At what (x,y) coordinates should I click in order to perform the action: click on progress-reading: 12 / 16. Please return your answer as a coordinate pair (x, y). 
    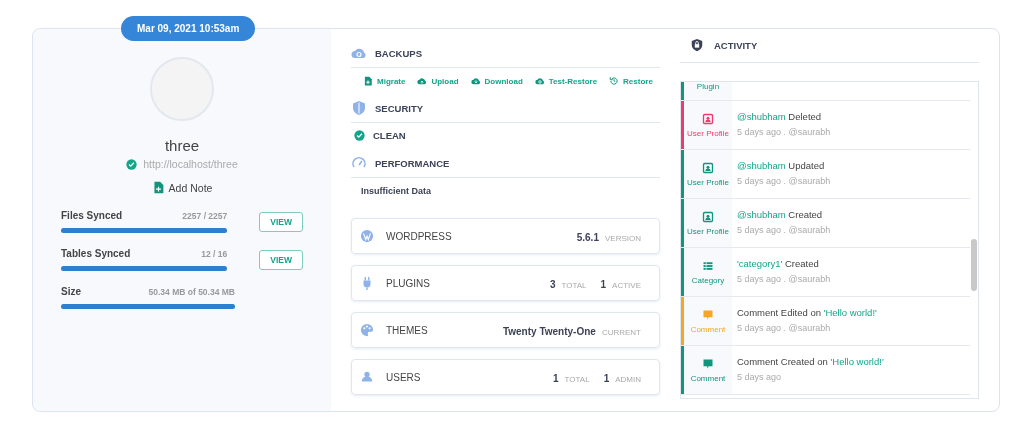
    Looking at the image, I should click on (214, 254).